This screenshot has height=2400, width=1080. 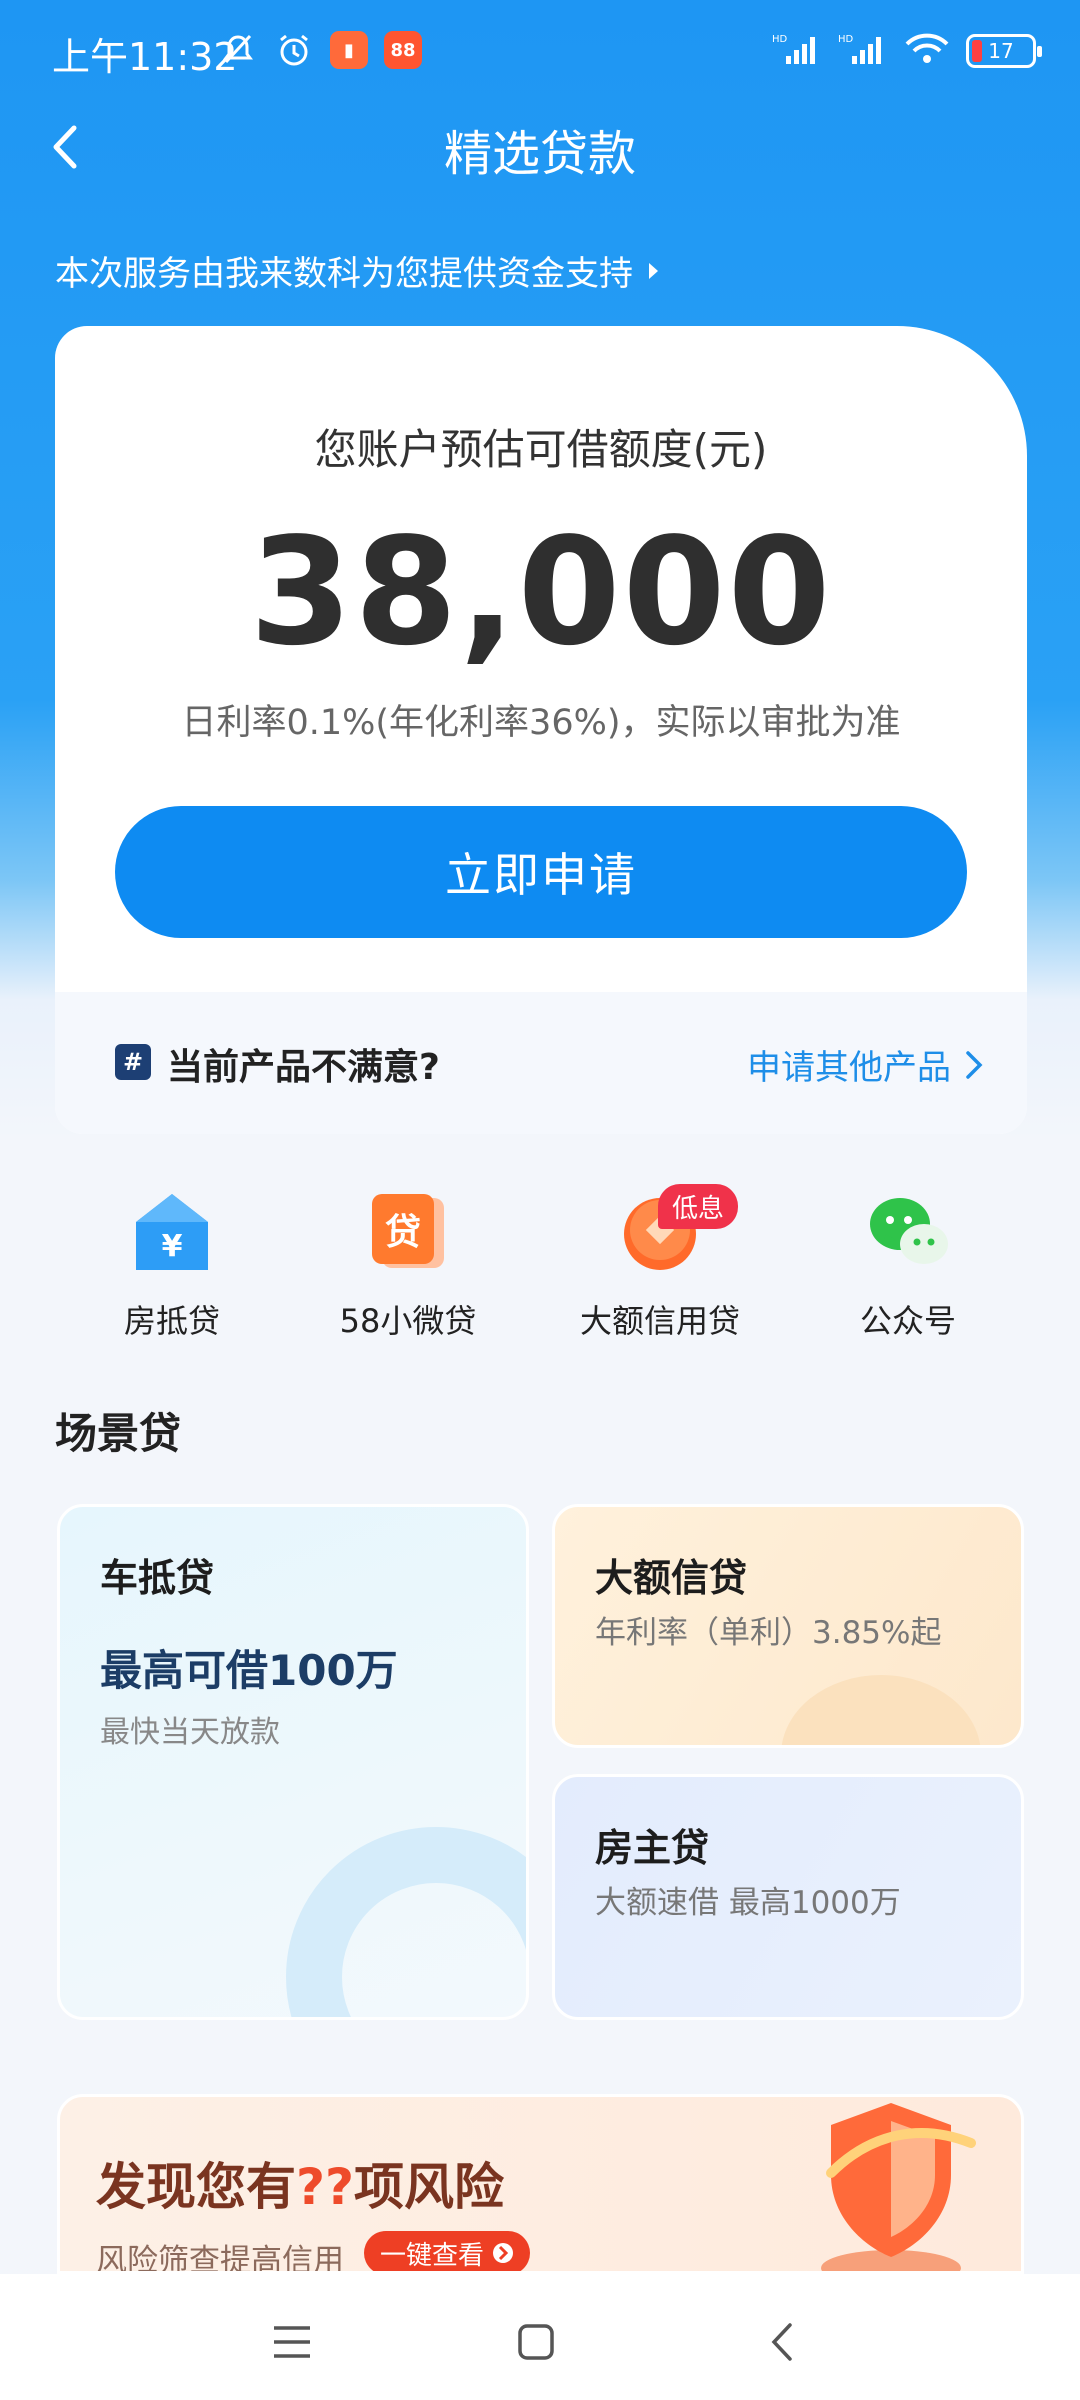 What do you see at coordinates (1001, 51) in the screenshot?
I see `battery-level: 17` at bounding box center [1001, 51].